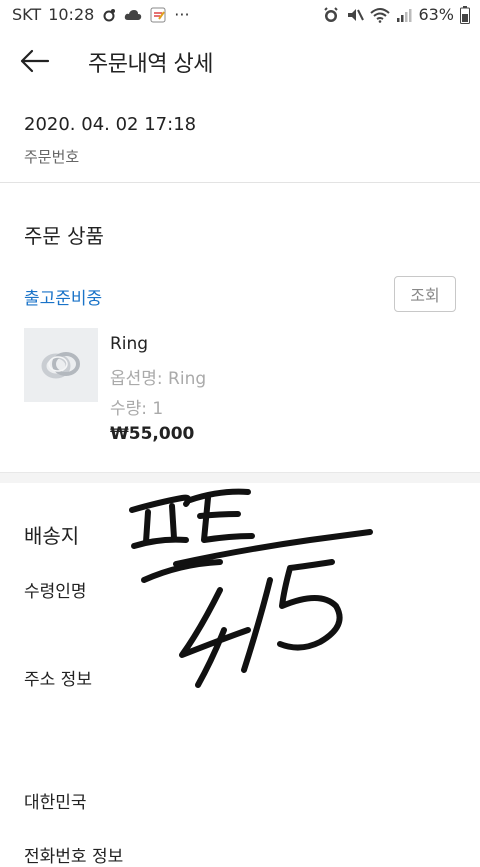 This screenshot has width=480, height=867. Describe the element at coordinates (150, 64) in the screenshot. I see `page-title: 주문내역 상세` at that location.